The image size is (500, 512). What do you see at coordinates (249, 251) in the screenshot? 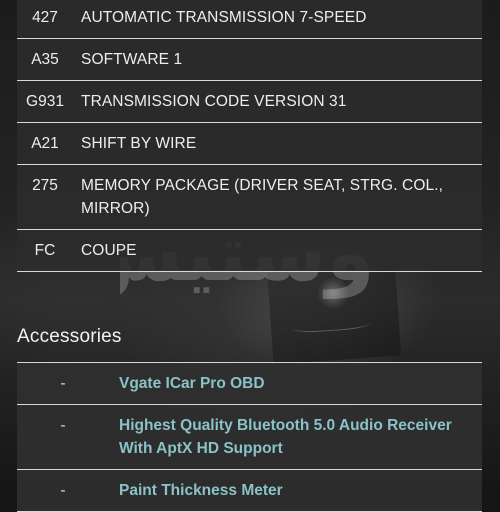
I see `option-row: FC COUPE` at bounding box center [249, 251].